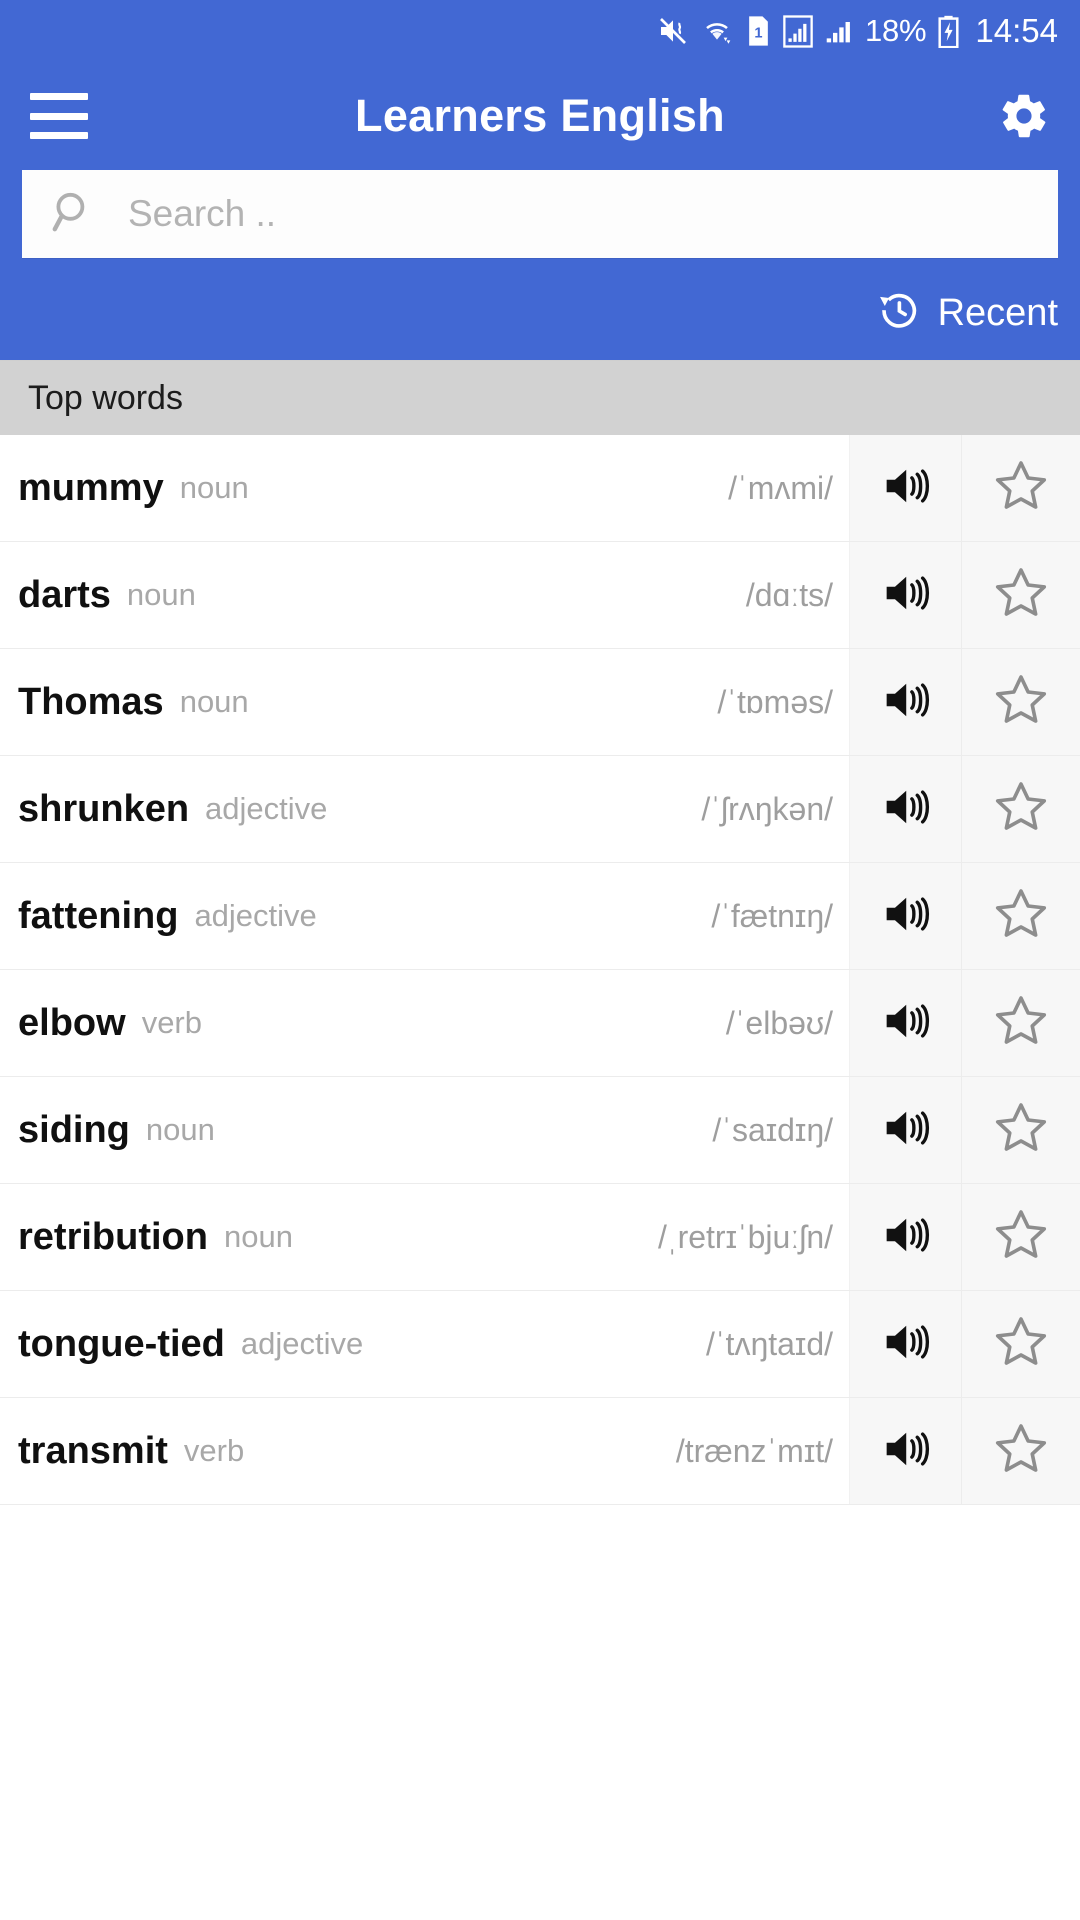 Image resolution: width=1080 pixels, height=1920 pixels. What do you see at coordinates (424, 1023) in the screenshot?
I see `word-entry: elbow verb /ˈelbəʊ/` at bounding box center [424, 1023].